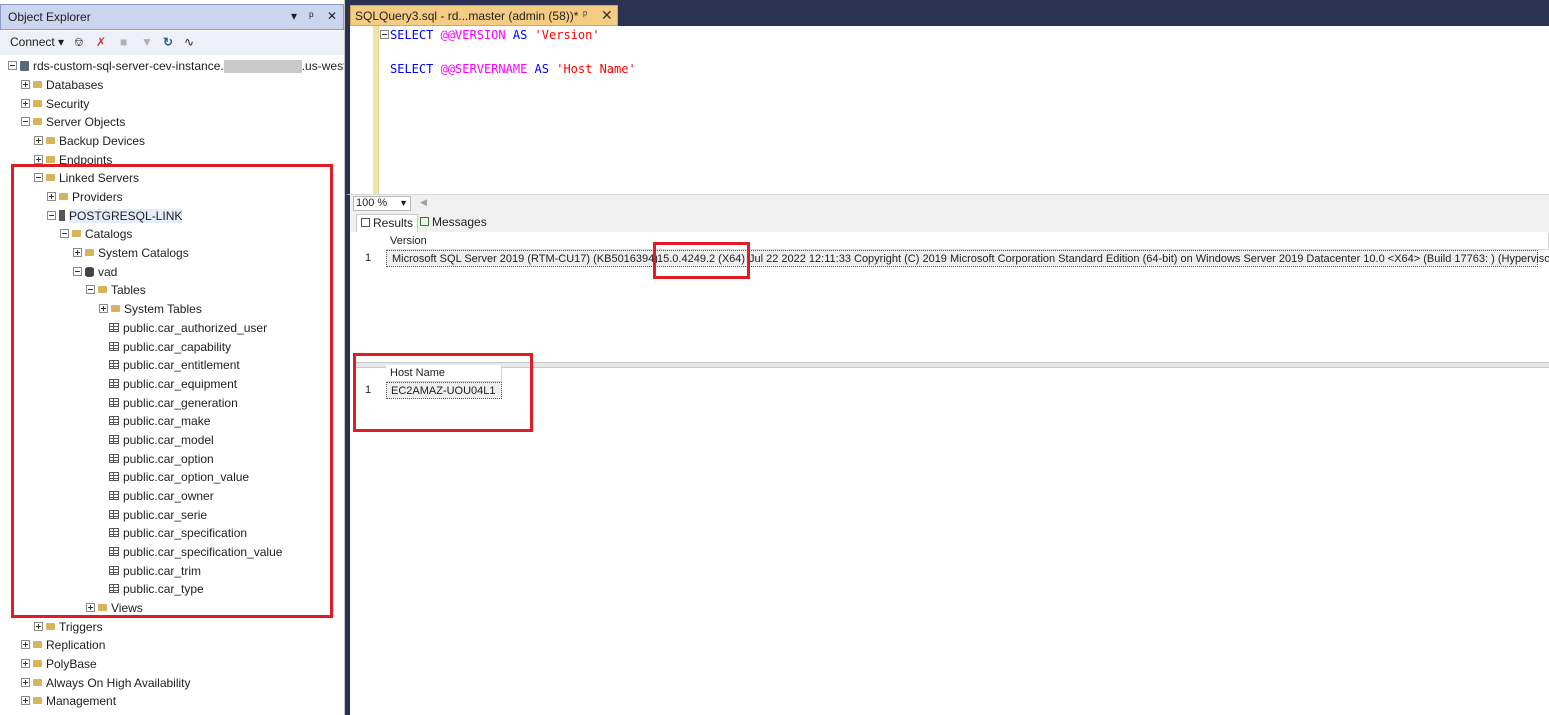 This screenshot has height=715, width=1549. I want to click on tree-node-endpoints: Endpoints, so click(73, 160).